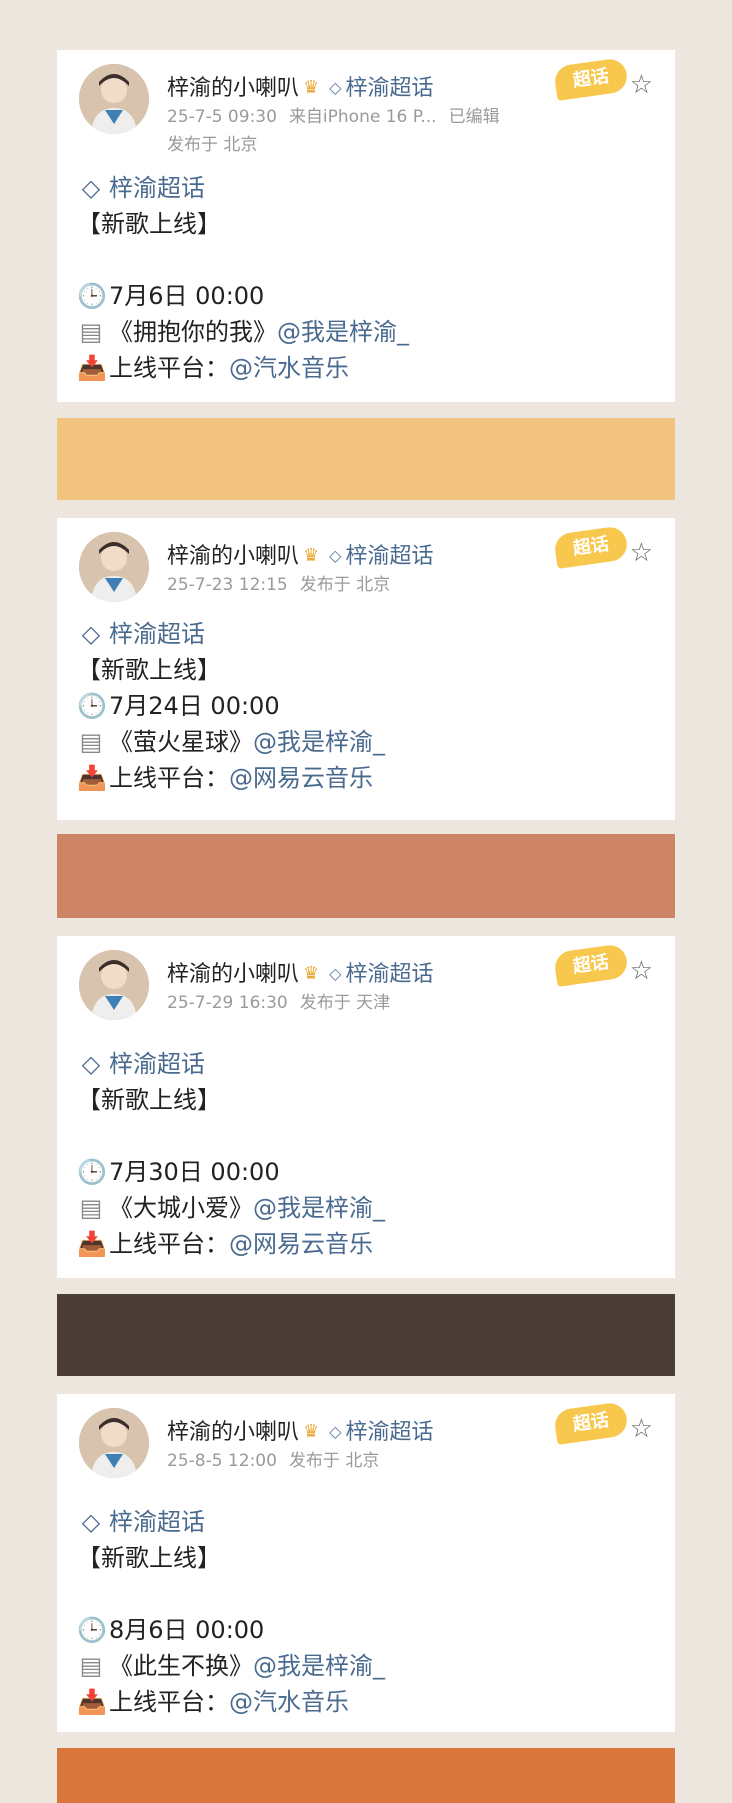  What do you see at coordinates (222, 117) in the screenshot?
I see `post-time: 25-7-5 09:30` at bounding box center [222, 117].